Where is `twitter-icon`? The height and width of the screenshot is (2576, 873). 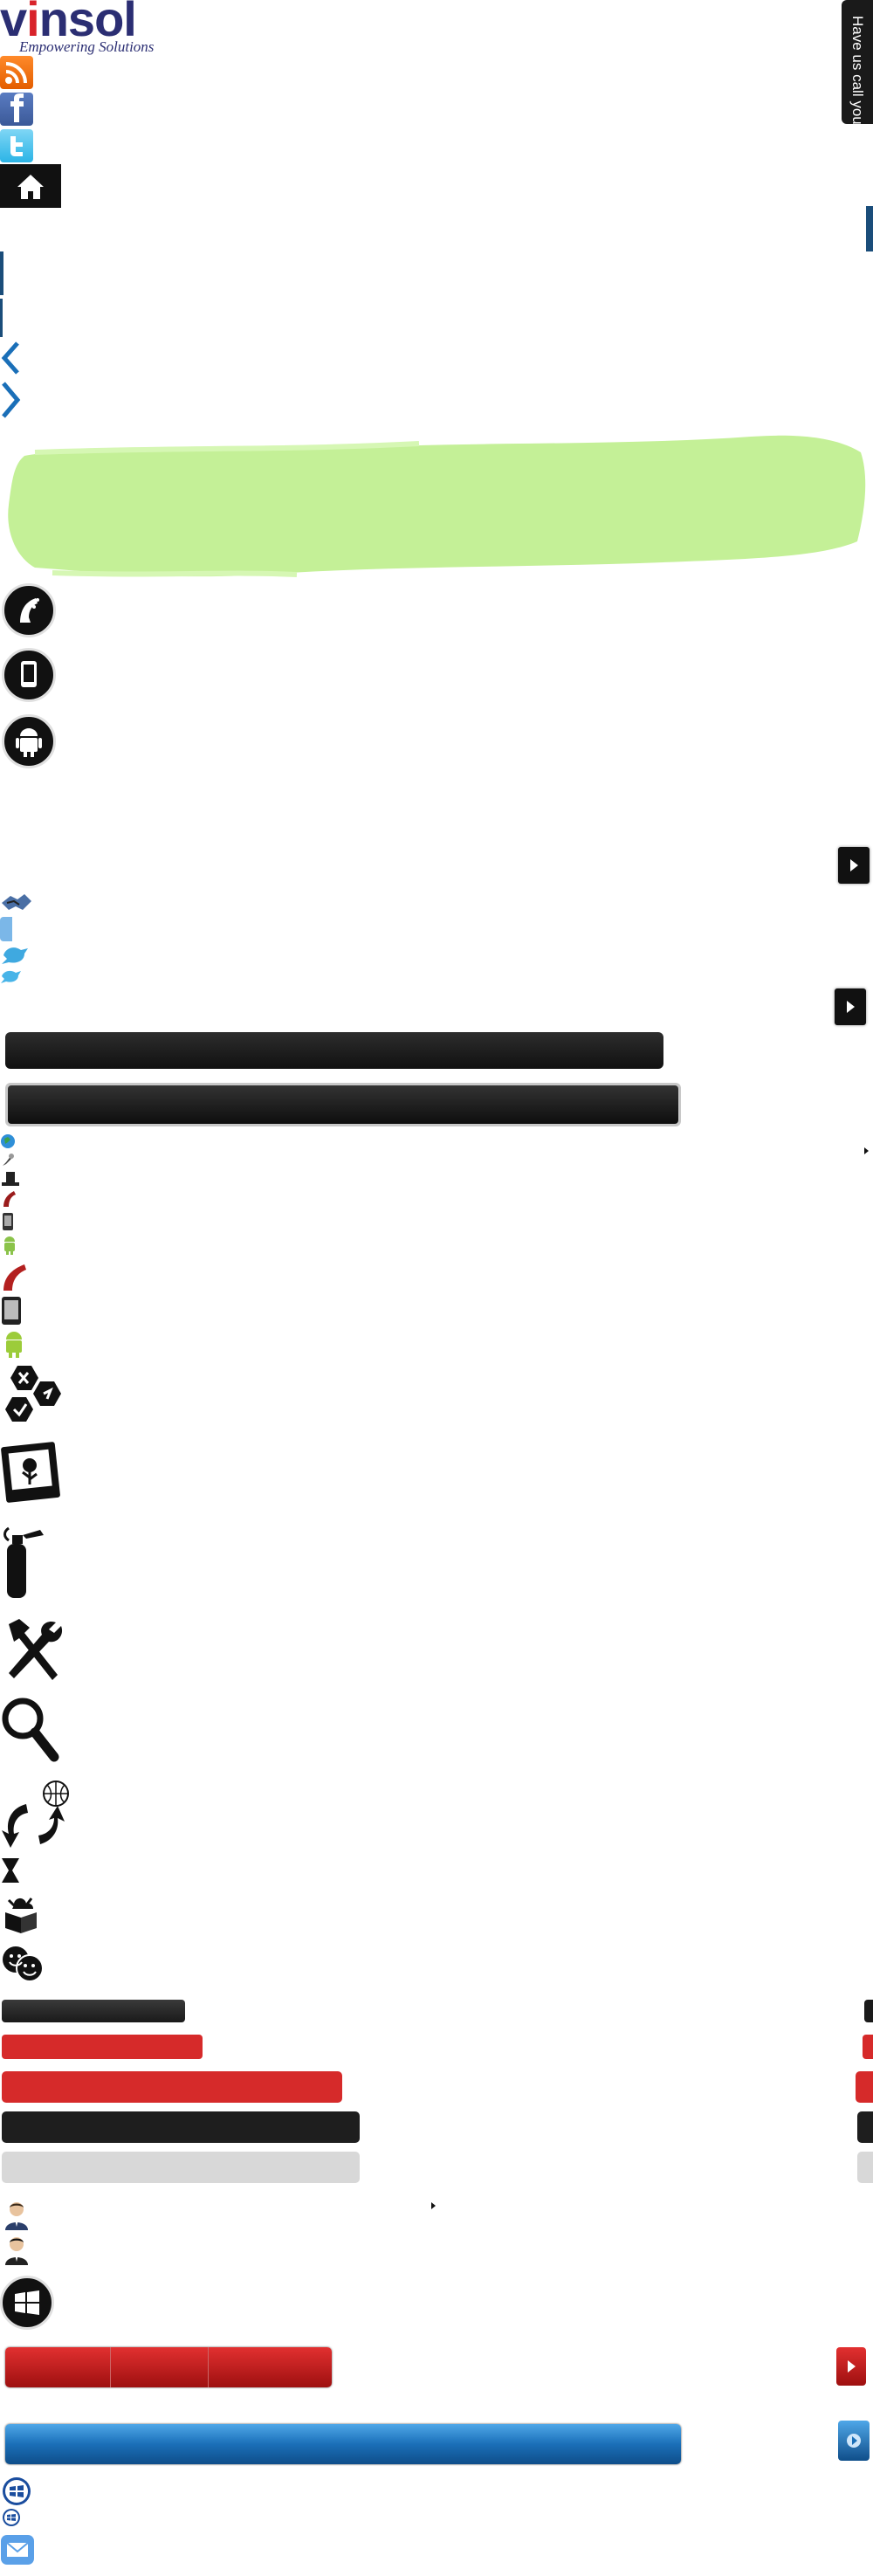 twitter-icon is located at coordinates (16, 145).